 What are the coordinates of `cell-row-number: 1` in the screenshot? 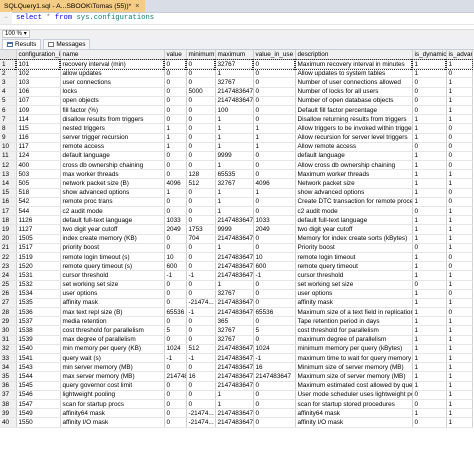 It's located at (8, 64).